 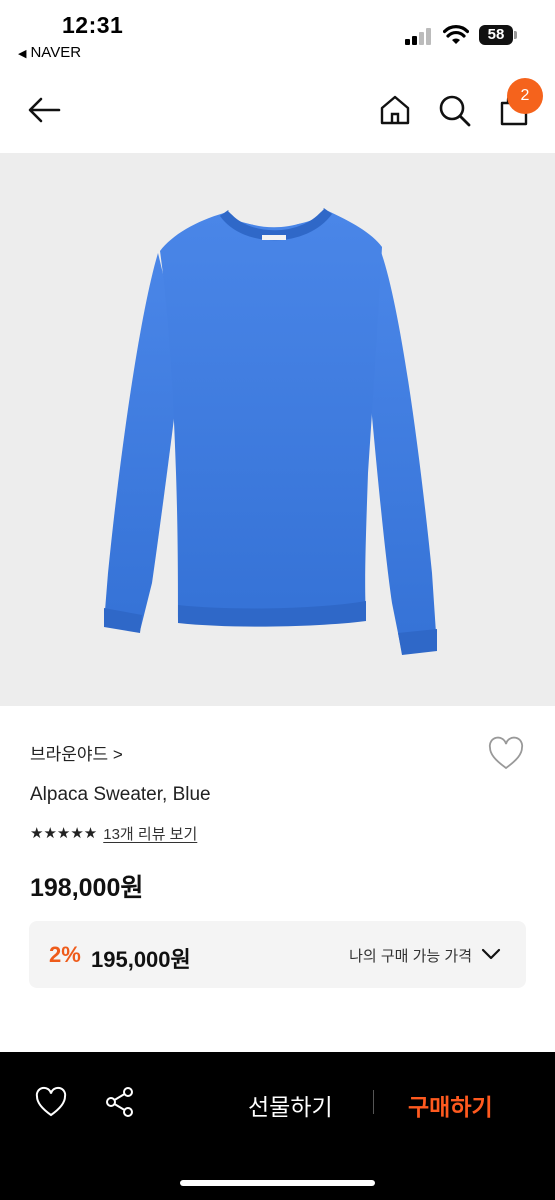 I want to click on back-to-app-link: ◀ NAVER, so click(x=49, y=52).